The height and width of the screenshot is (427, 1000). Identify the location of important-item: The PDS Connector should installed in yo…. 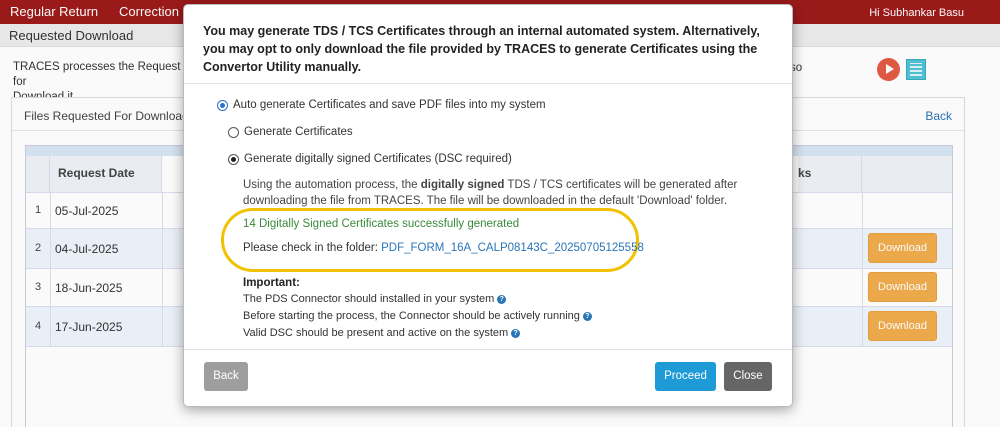
(375, 299).